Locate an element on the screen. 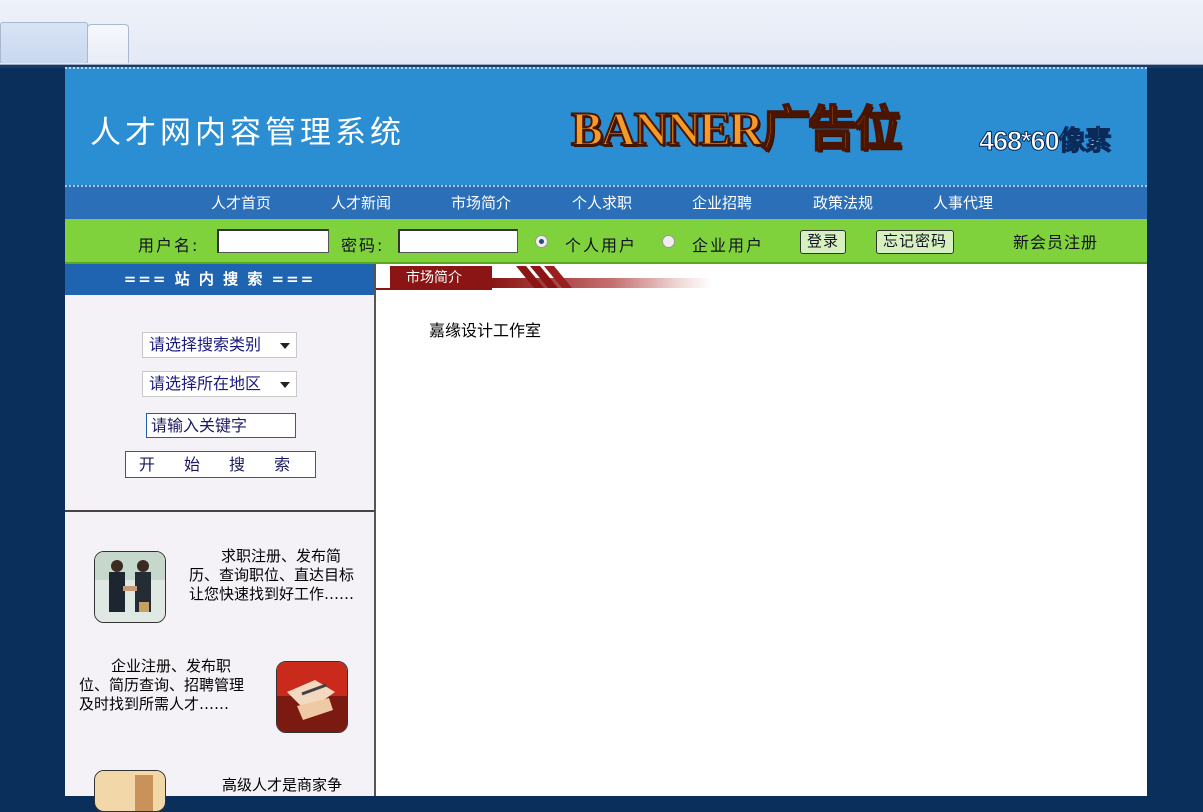 This screenshot has height=812, width=1203. section-title: 市场简介 is located at coordinates (442, 278).